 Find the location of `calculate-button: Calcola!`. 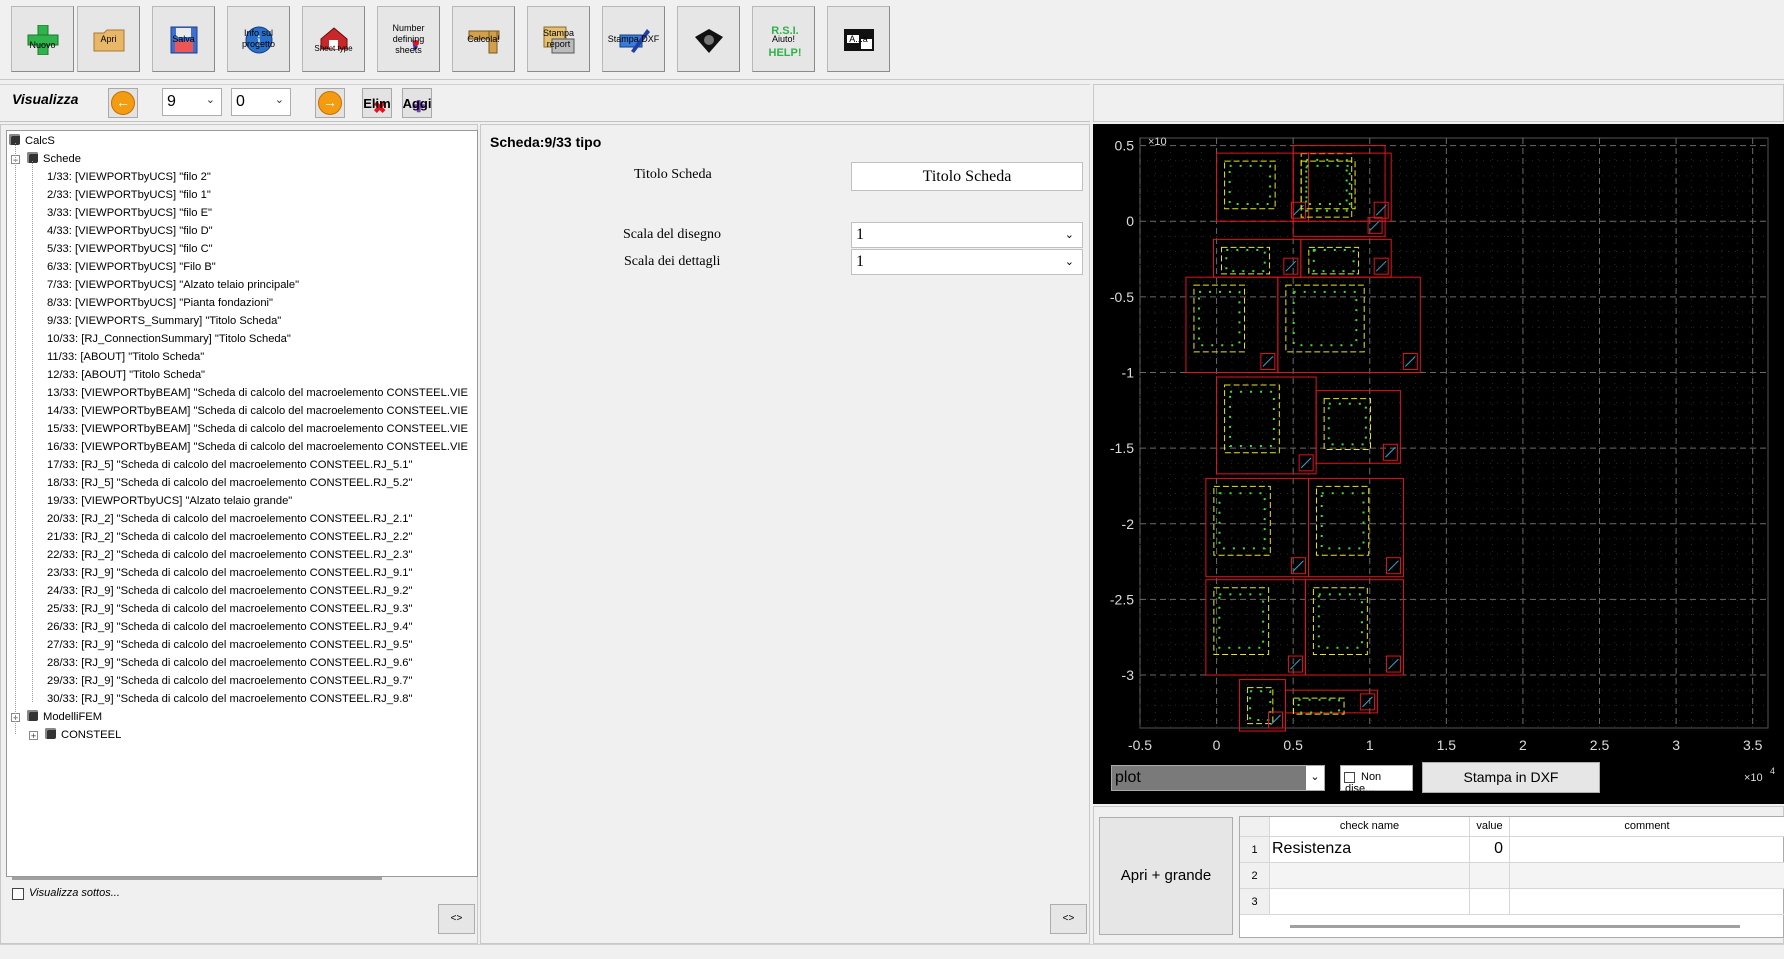

calculate-button: Calcola! is located at coordinates (483, 39).